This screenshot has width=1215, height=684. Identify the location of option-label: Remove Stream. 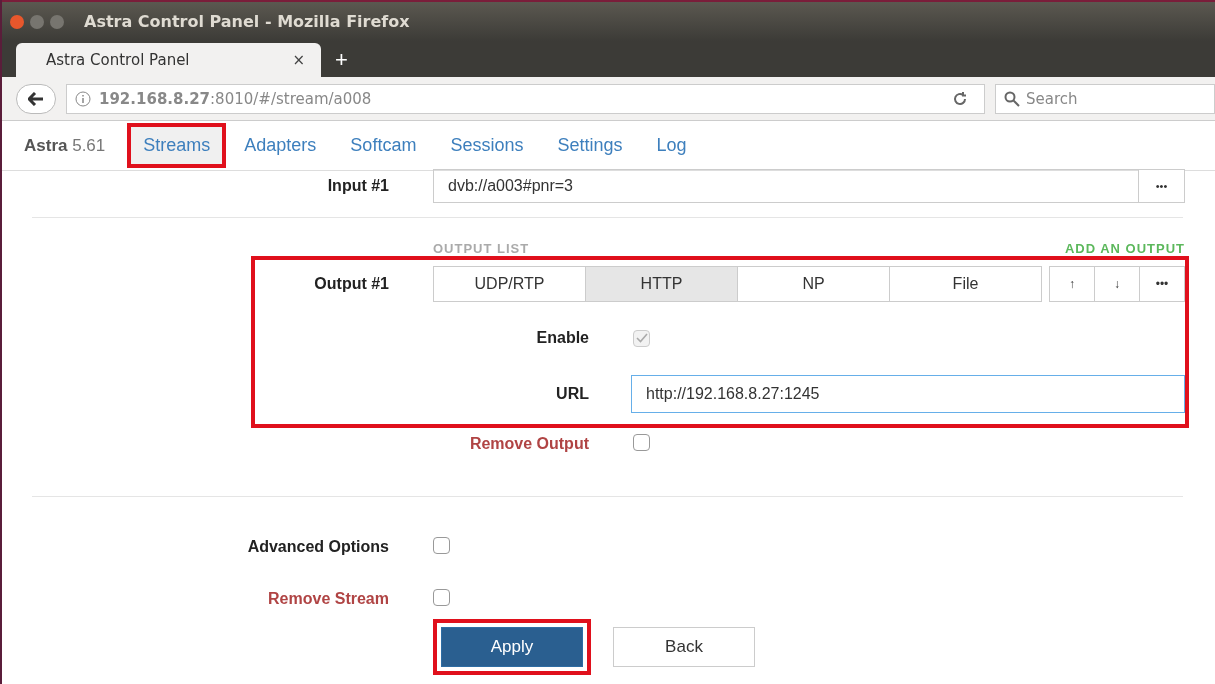
(328, 599).